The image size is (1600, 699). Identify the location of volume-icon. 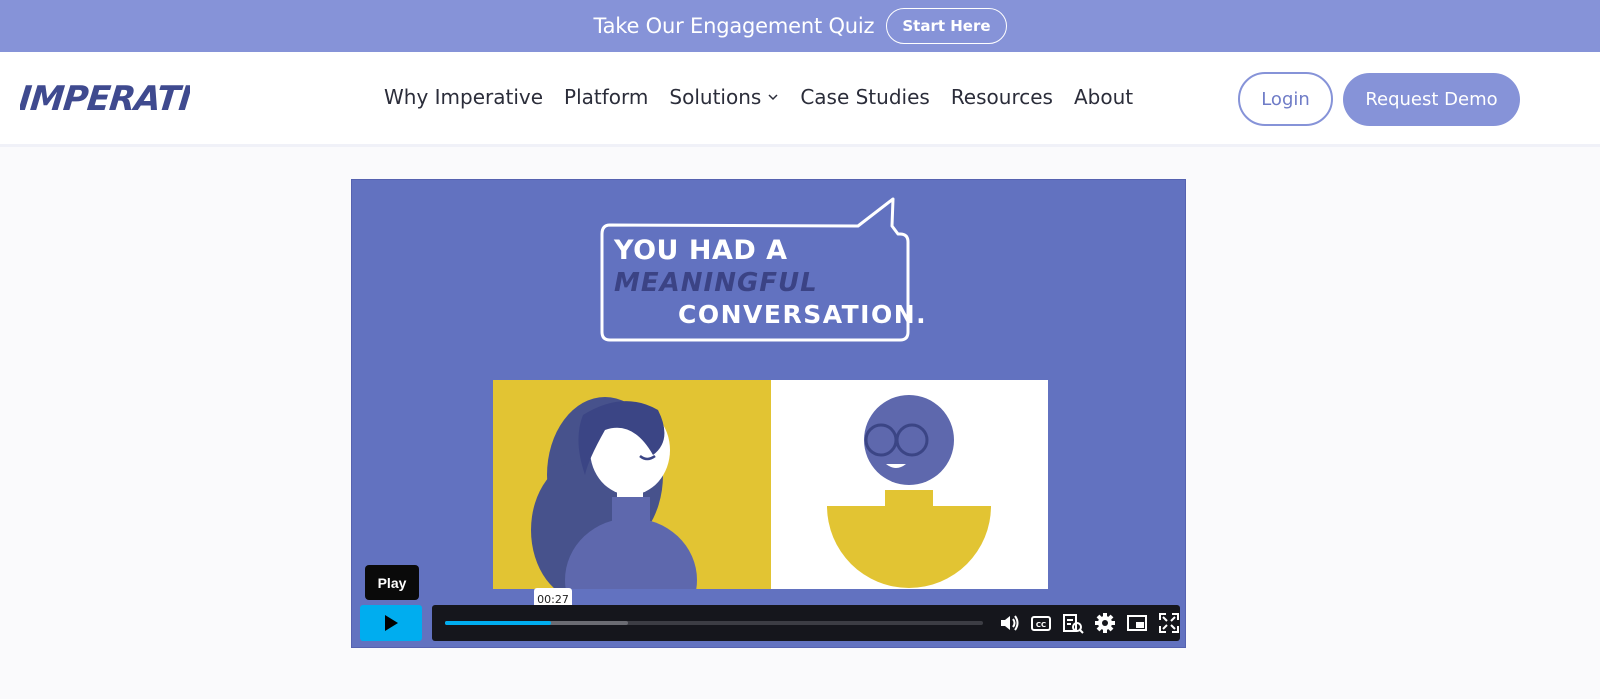
(1009, 623).